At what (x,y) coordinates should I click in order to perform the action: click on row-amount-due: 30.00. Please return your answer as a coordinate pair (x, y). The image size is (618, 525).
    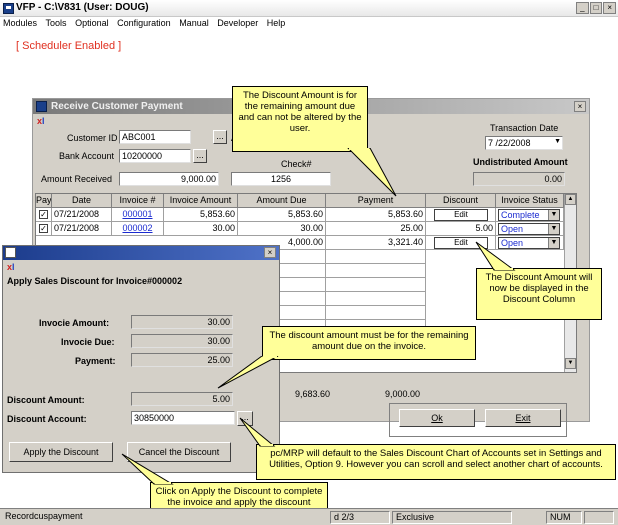
    Looking at the image, I should click on (282, 229).